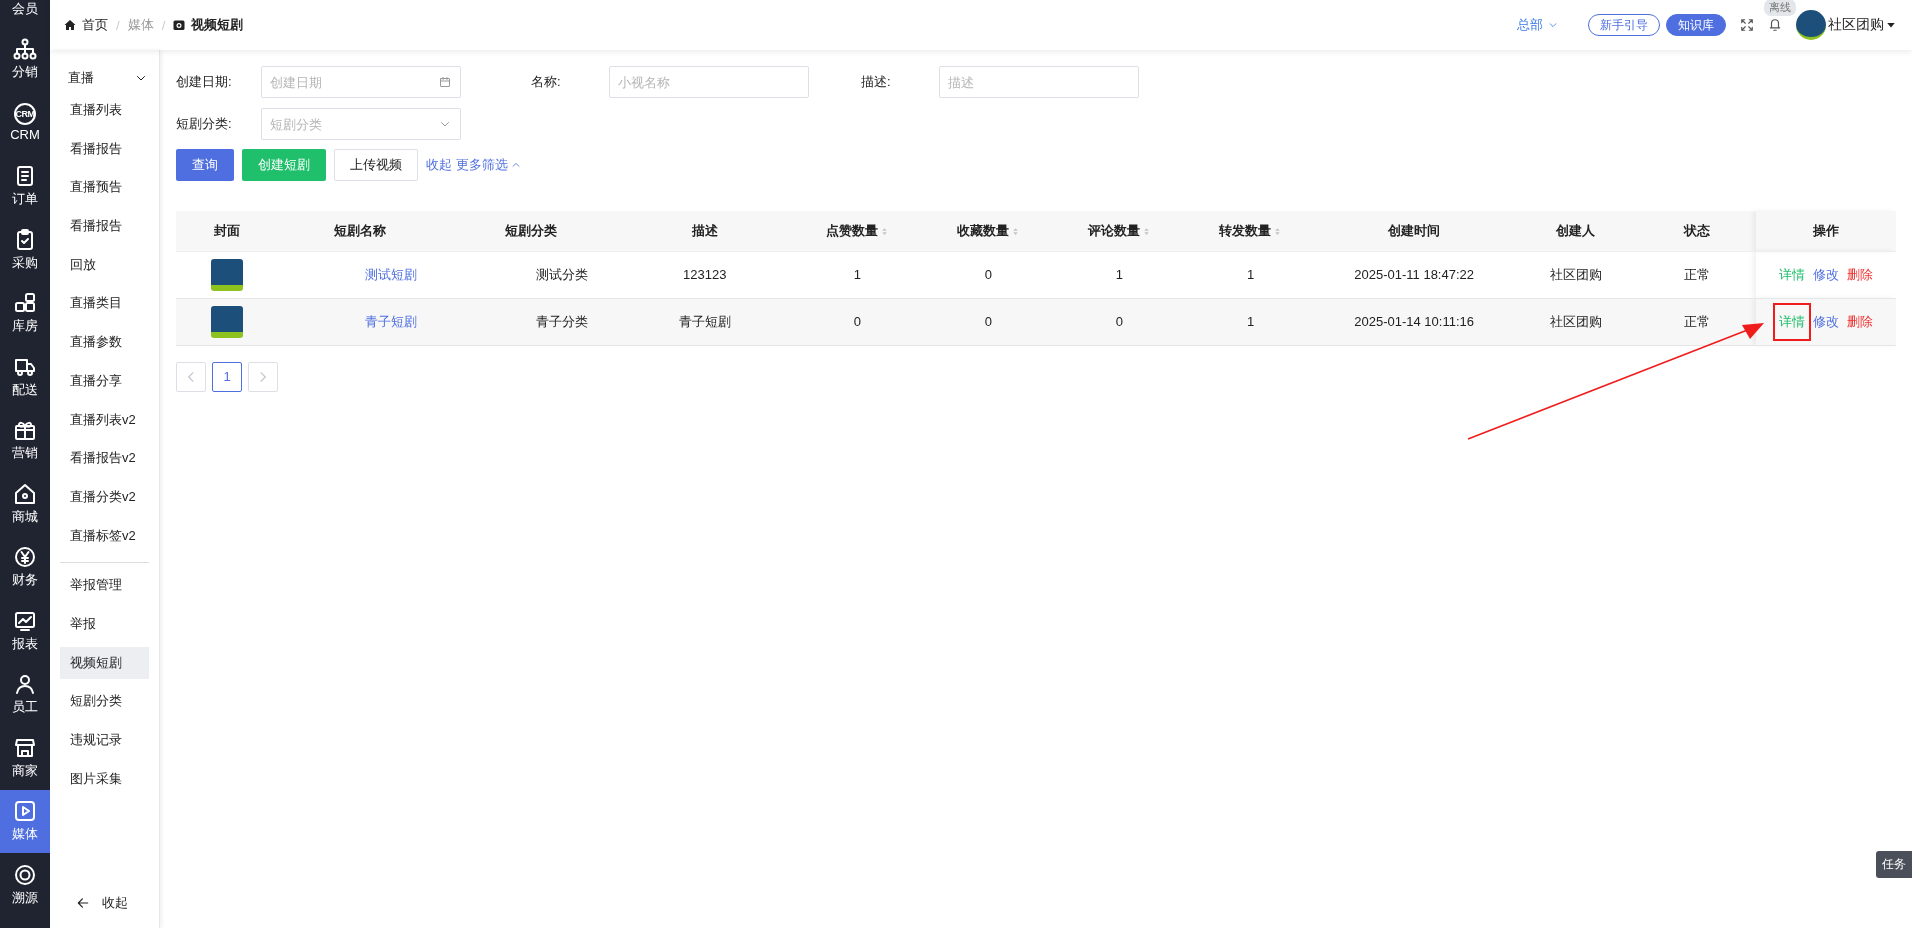 This screenshot has height=928, width=1912. Describe the element at coordinates (534, 231) in the screenshot. I see `column-header: 短剧分类` at that location.